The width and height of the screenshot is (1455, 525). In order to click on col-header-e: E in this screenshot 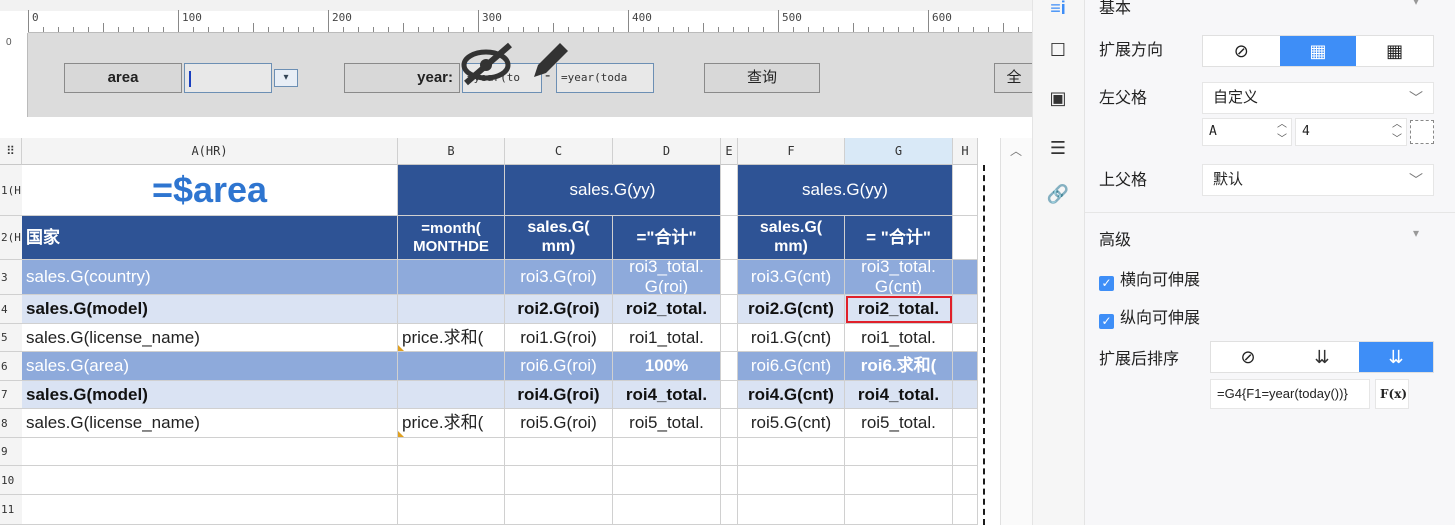, I will do `click(729, 151)`.